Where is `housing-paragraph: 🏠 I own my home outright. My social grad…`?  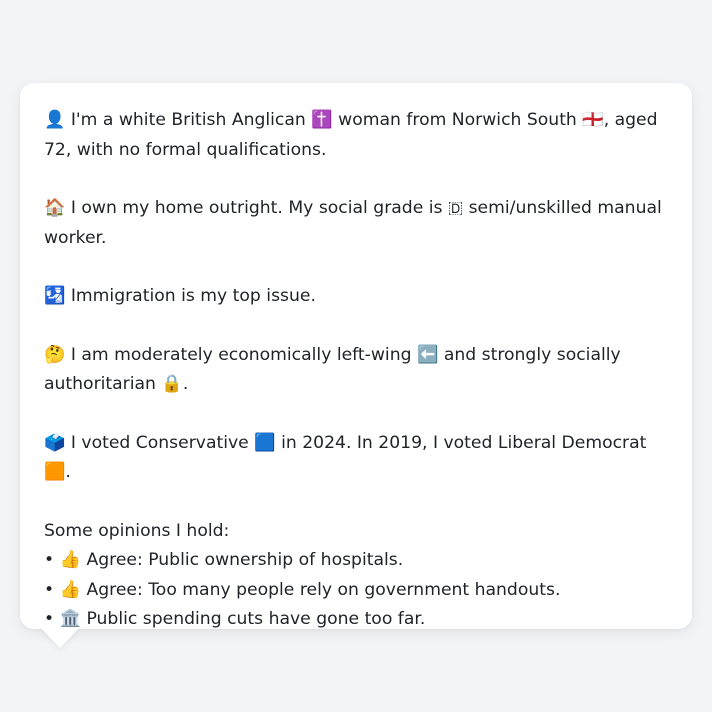
housing-paragraph: 🏠 I own my home outright. My social grad… is located at coordinates (353, 223).